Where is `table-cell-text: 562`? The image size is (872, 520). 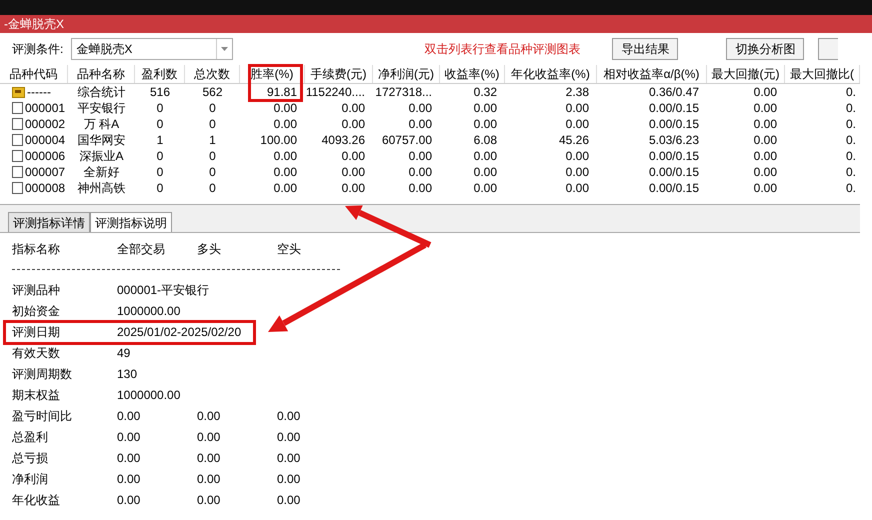 table-cell-text: 562 is located at coordinates (212, 92).